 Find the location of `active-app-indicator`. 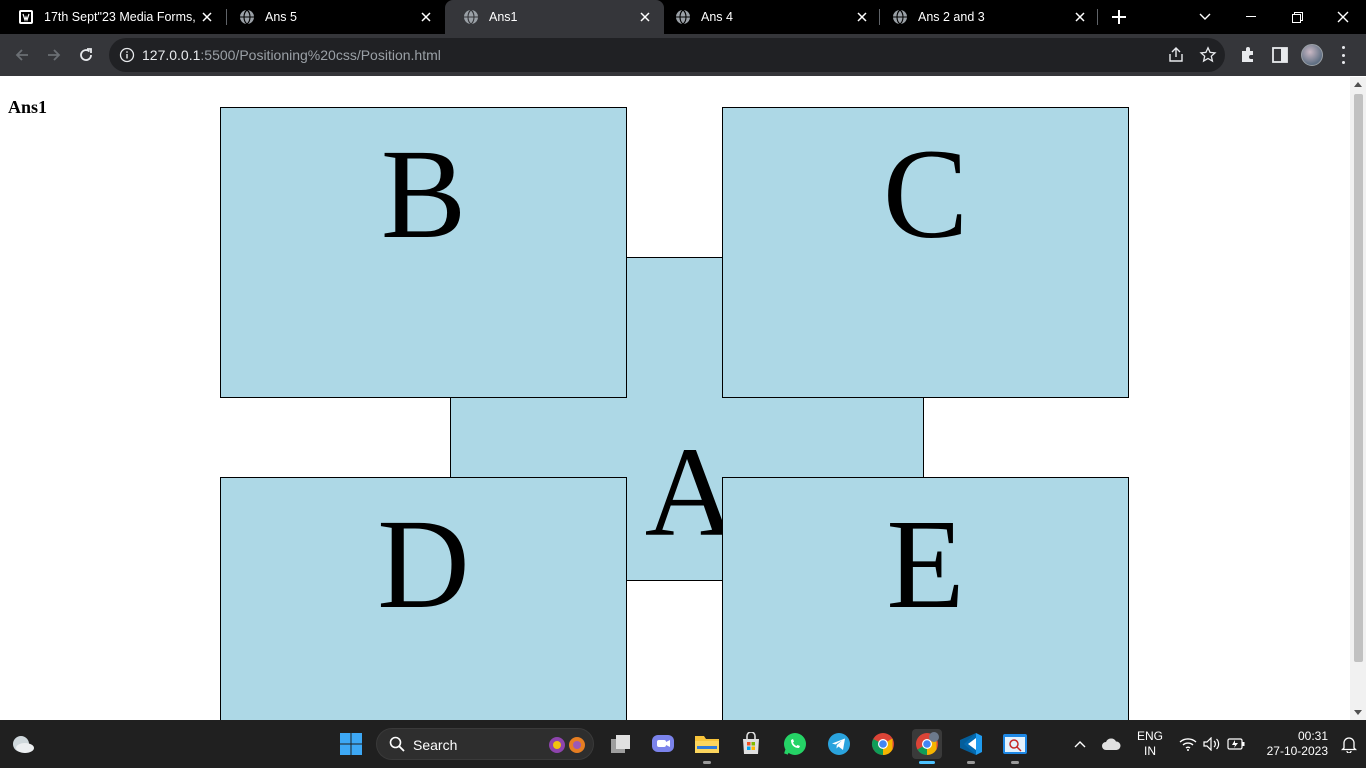

active-app-indicator is located at coordinates (927, 762).